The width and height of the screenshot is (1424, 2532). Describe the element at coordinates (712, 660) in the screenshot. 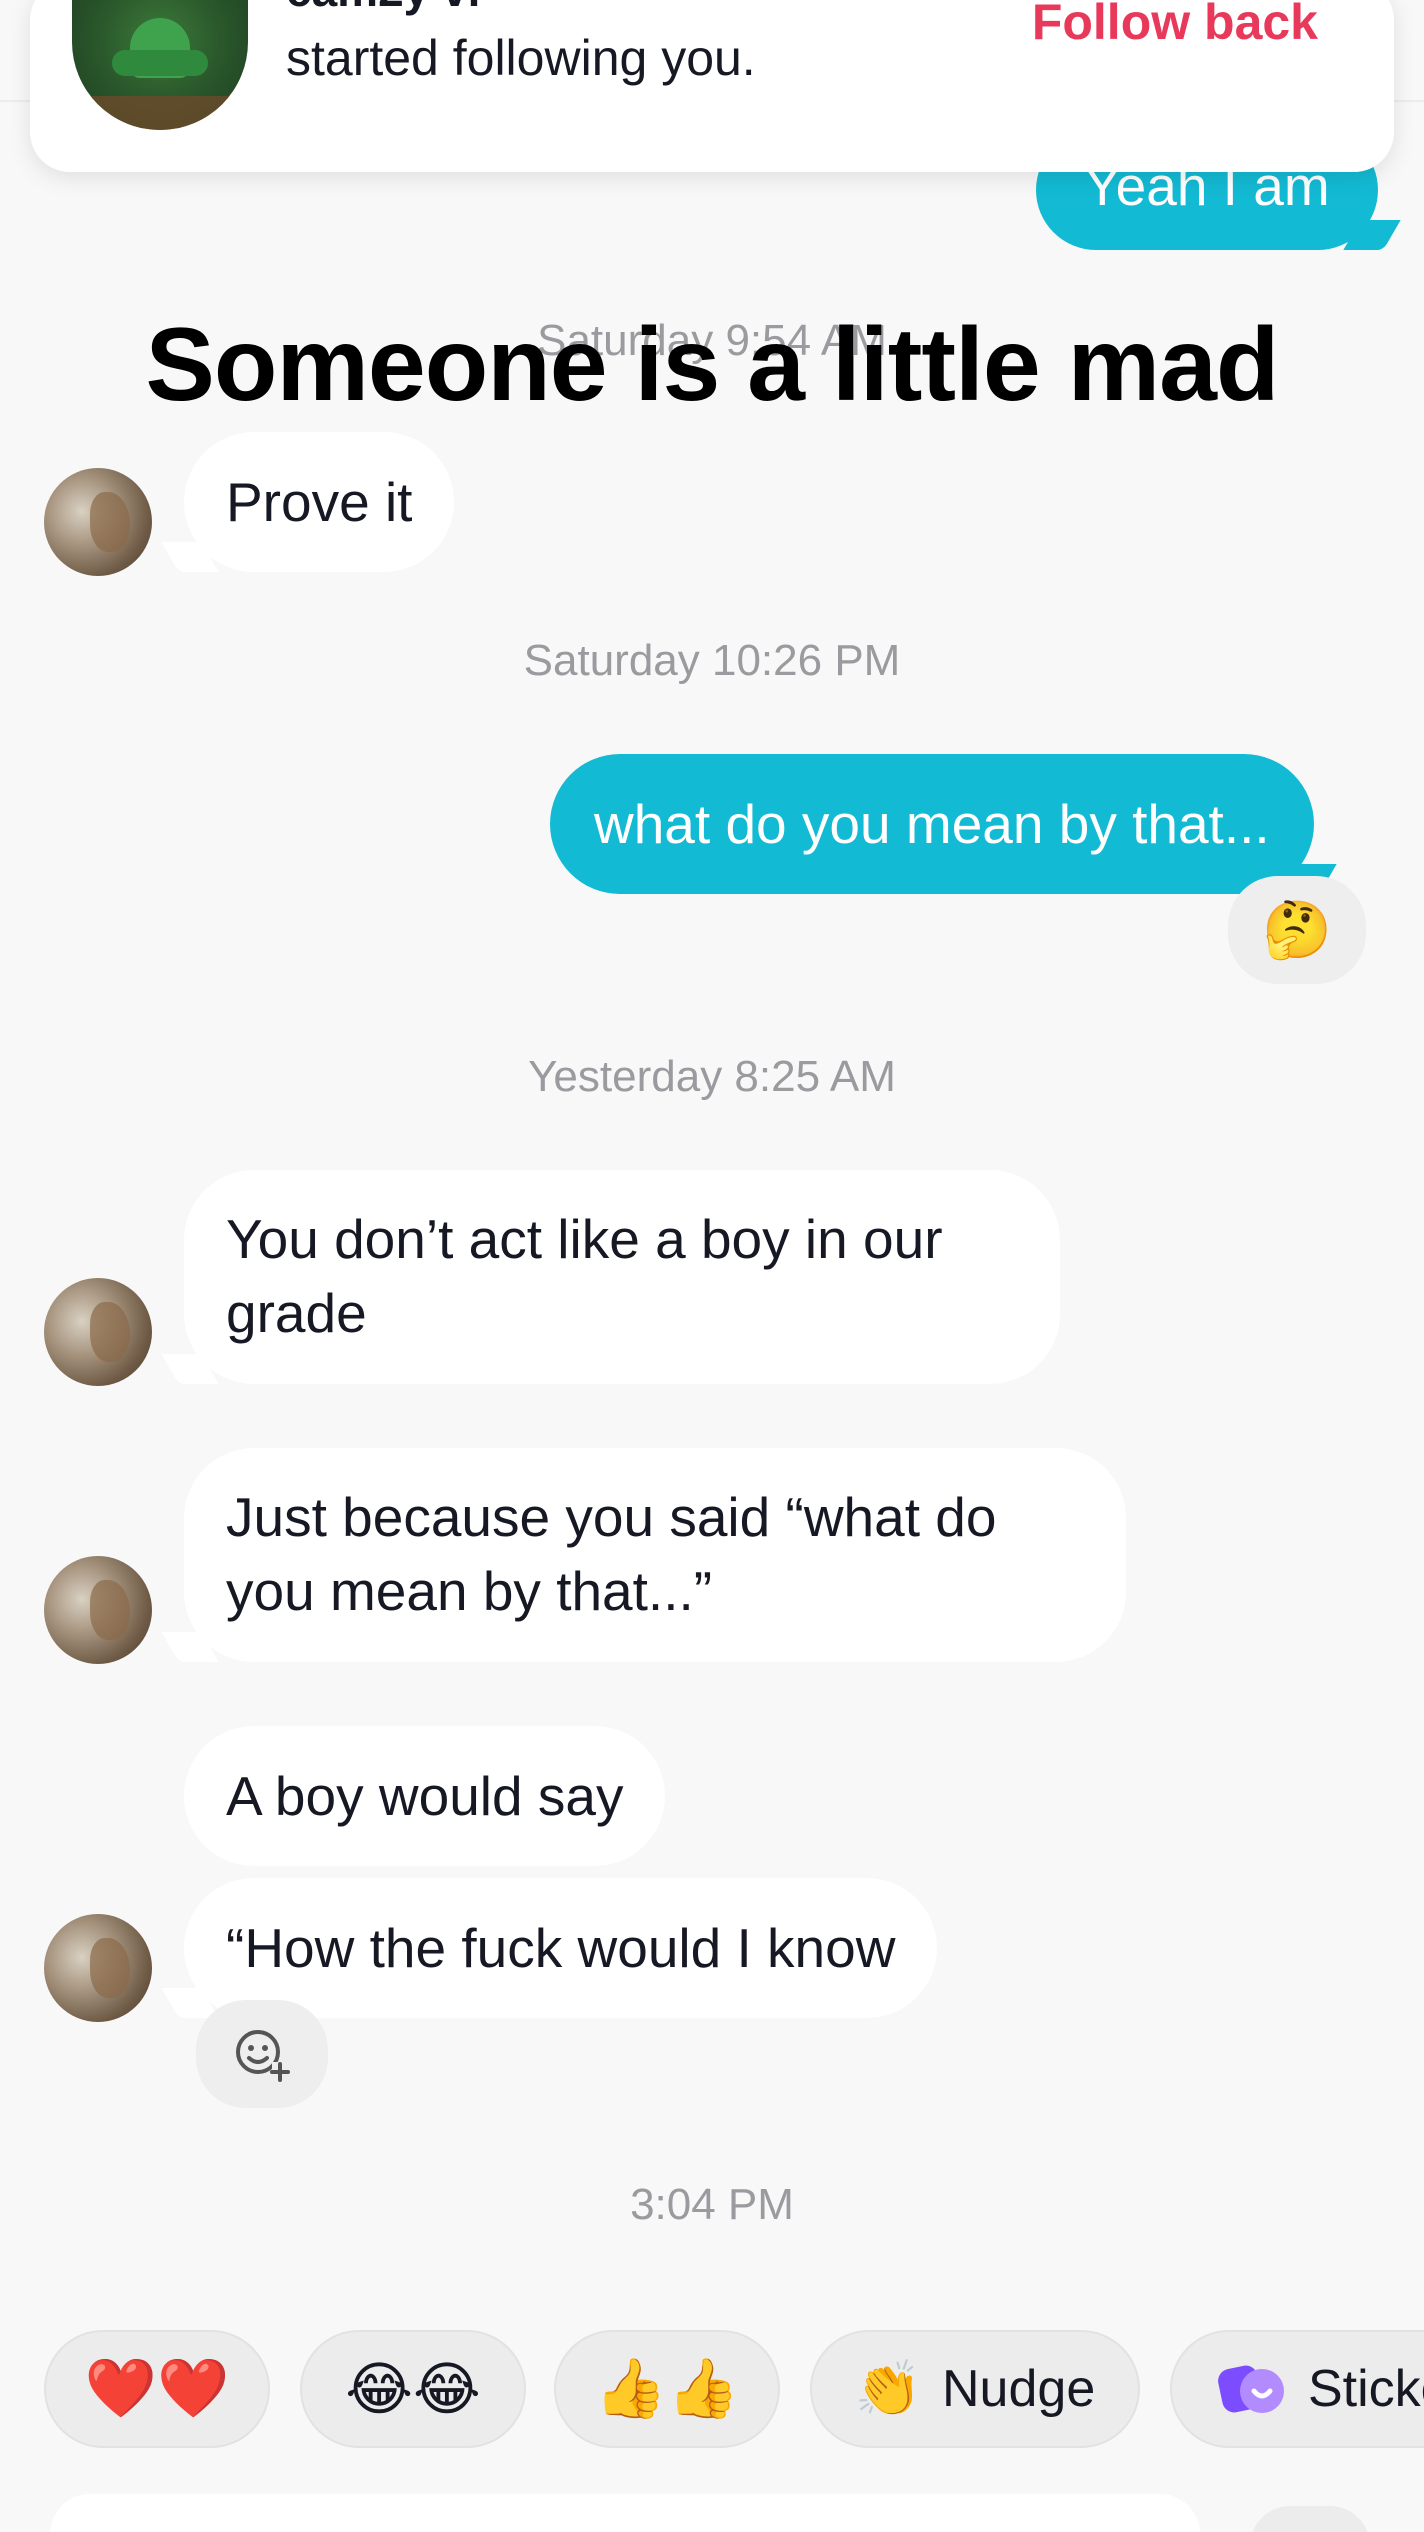

I see `timestamp: Saturday 10:26 PM` at that location.